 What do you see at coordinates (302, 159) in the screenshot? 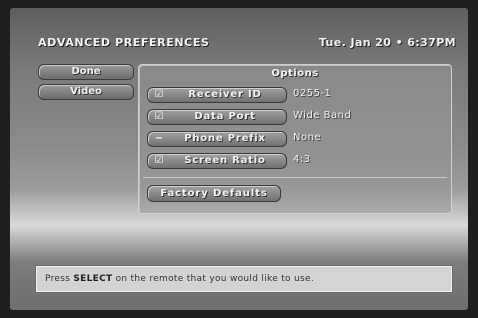
I see `screen-ratio-value: 4:3` at bounding box center [302, 159].